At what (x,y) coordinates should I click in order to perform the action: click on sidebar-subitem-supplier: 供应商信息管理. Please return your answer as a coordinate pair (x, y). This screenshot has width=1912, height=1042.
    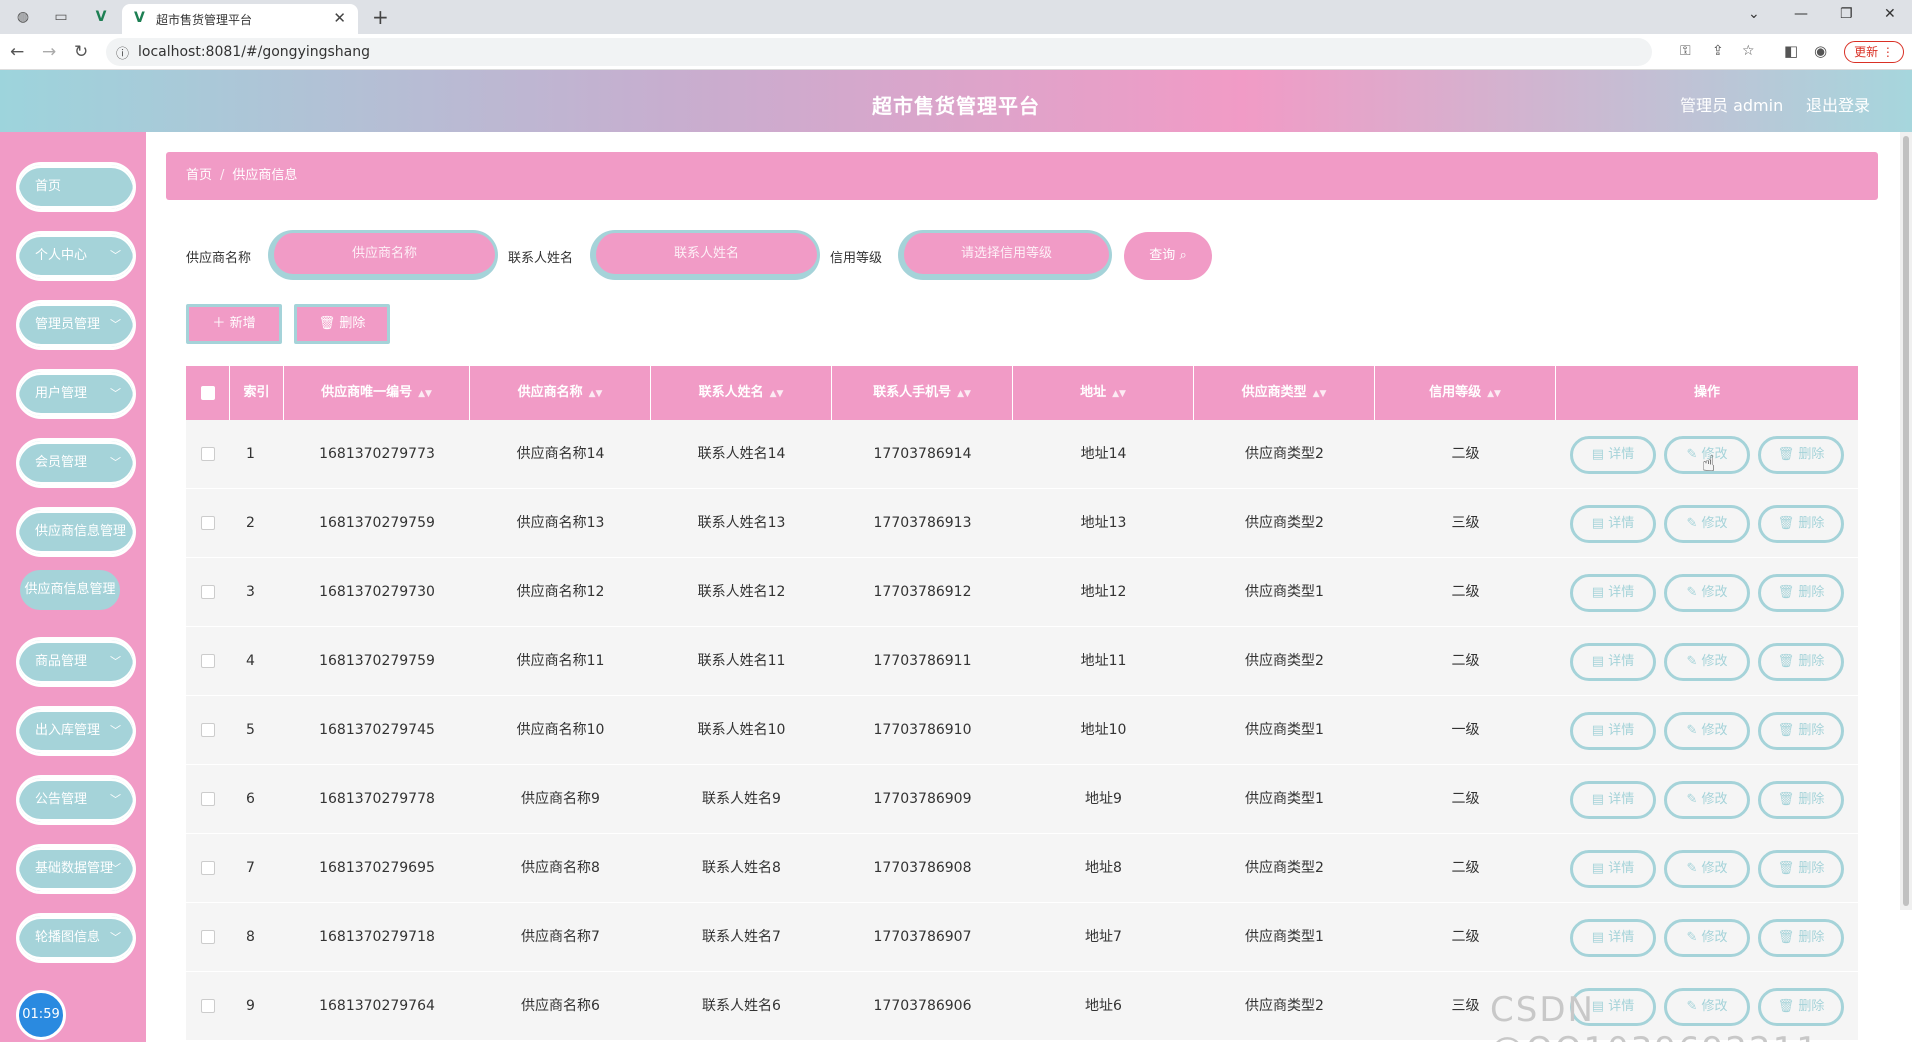
    Looking at the image, I should click on (70, 590).